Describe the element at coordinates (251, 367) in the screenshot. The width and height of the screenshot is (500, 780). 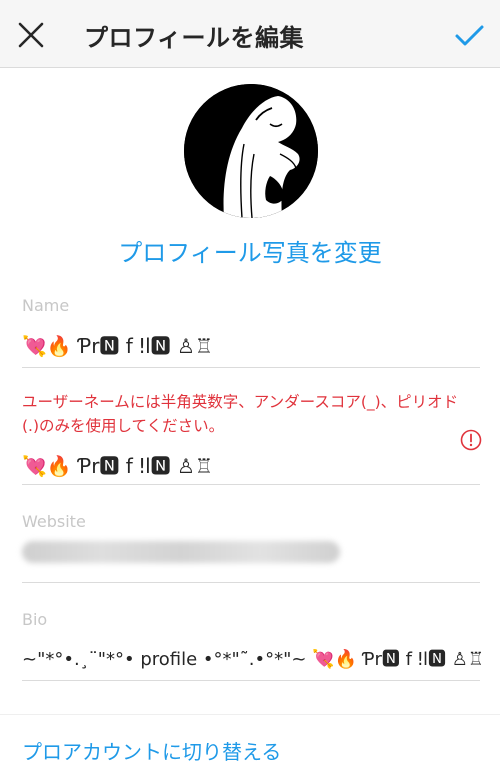
I see `name-divider` at that location.